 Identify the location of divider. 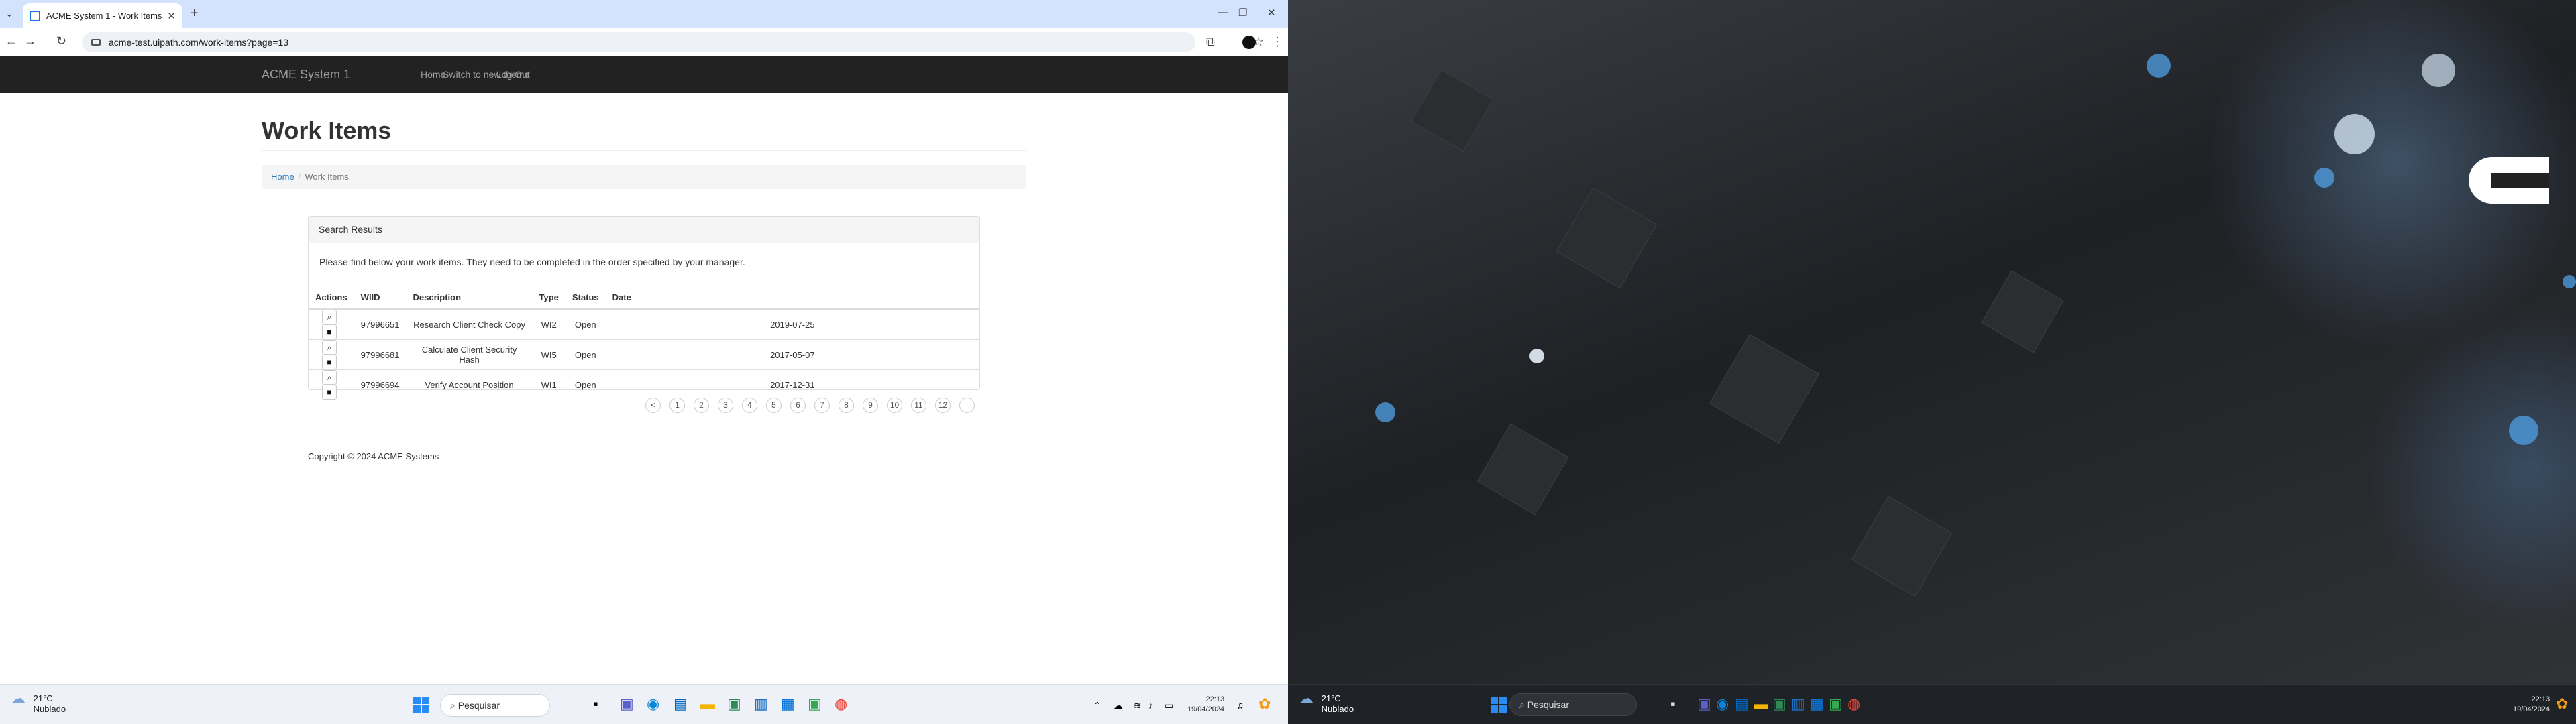
(644, 150).